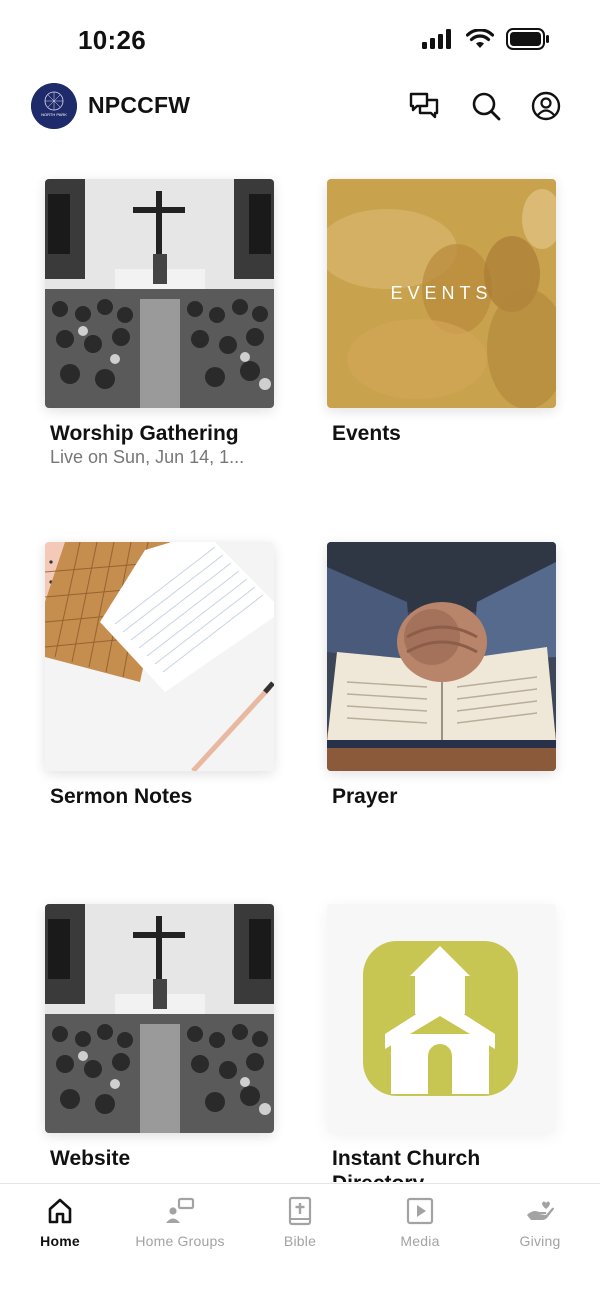  What do you see at coordinates (540, 1221) in the screenshot?
I see `tab-giving: Giving` at bounding box center [540, 1221].